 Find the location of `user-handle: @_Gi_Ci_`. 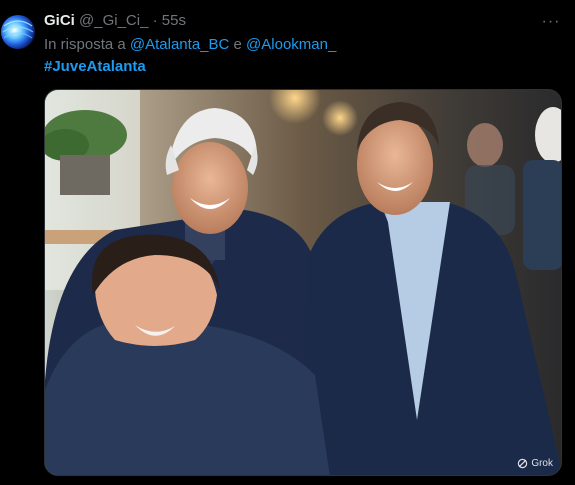

user-handle: @_Gi_Ci_ is located at coordinates (113, 20).